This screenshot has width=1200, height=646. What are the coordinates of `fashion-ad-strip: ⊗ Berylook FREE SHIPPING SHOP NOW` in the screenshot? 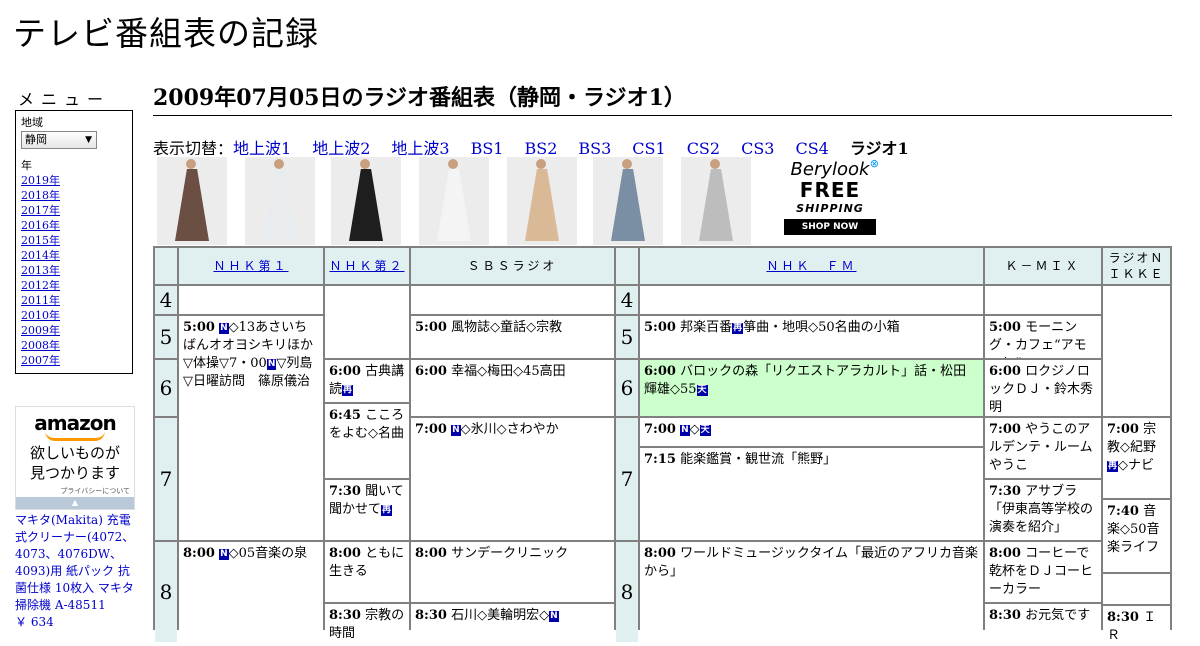 It's located at (517, 200).